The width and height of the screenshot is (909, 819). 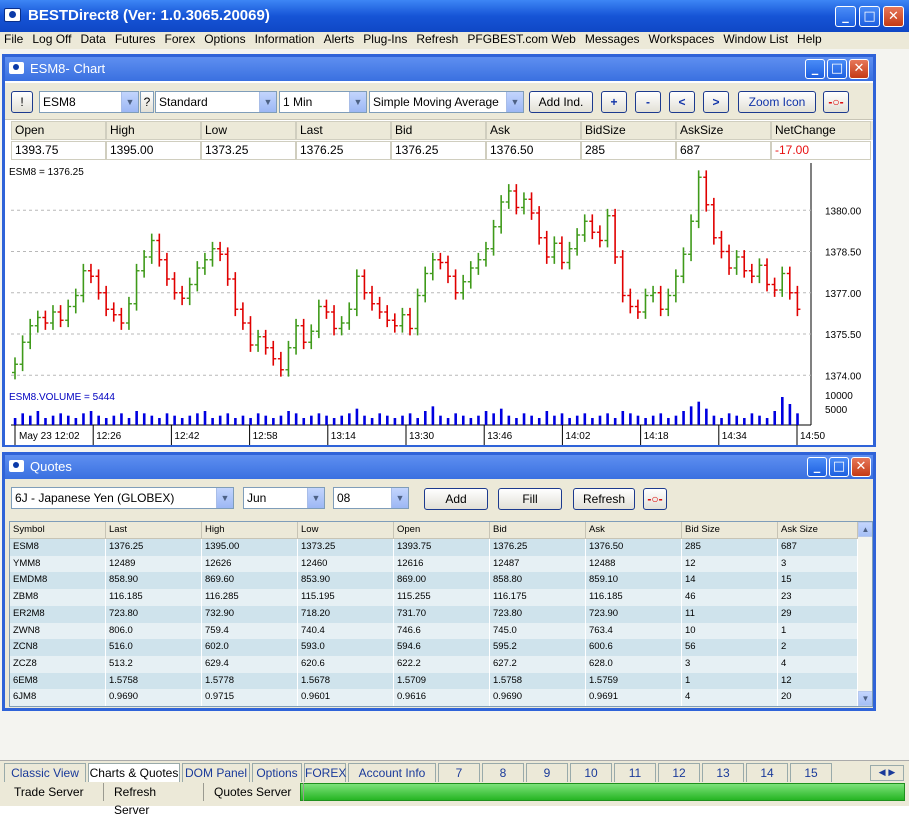 What do you see at coordinates (809, 40) in the screenshot?
I see `menu-help: Help` at bounding box center [809, 40].